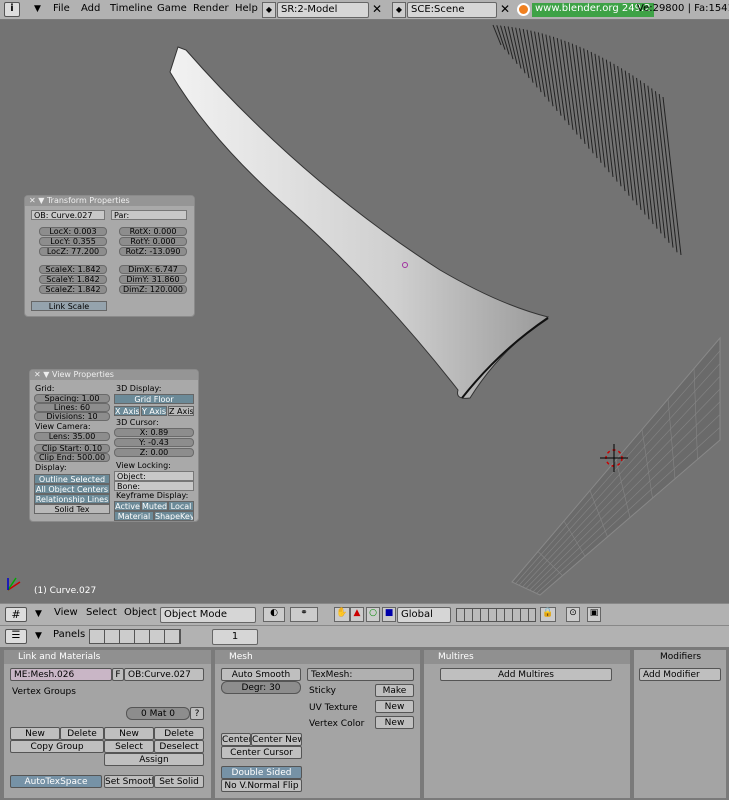  What do you see at coordinates (527, 657) in the screenshot?
I see `multires-header: Multires` at bounding box center [527, 657].